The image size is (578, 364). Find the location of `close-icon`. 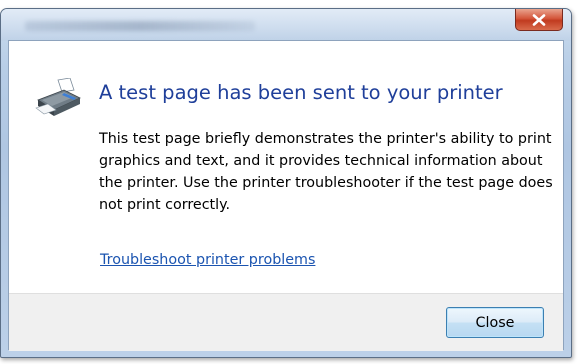

close-icon is located at coordinates (539, 19).